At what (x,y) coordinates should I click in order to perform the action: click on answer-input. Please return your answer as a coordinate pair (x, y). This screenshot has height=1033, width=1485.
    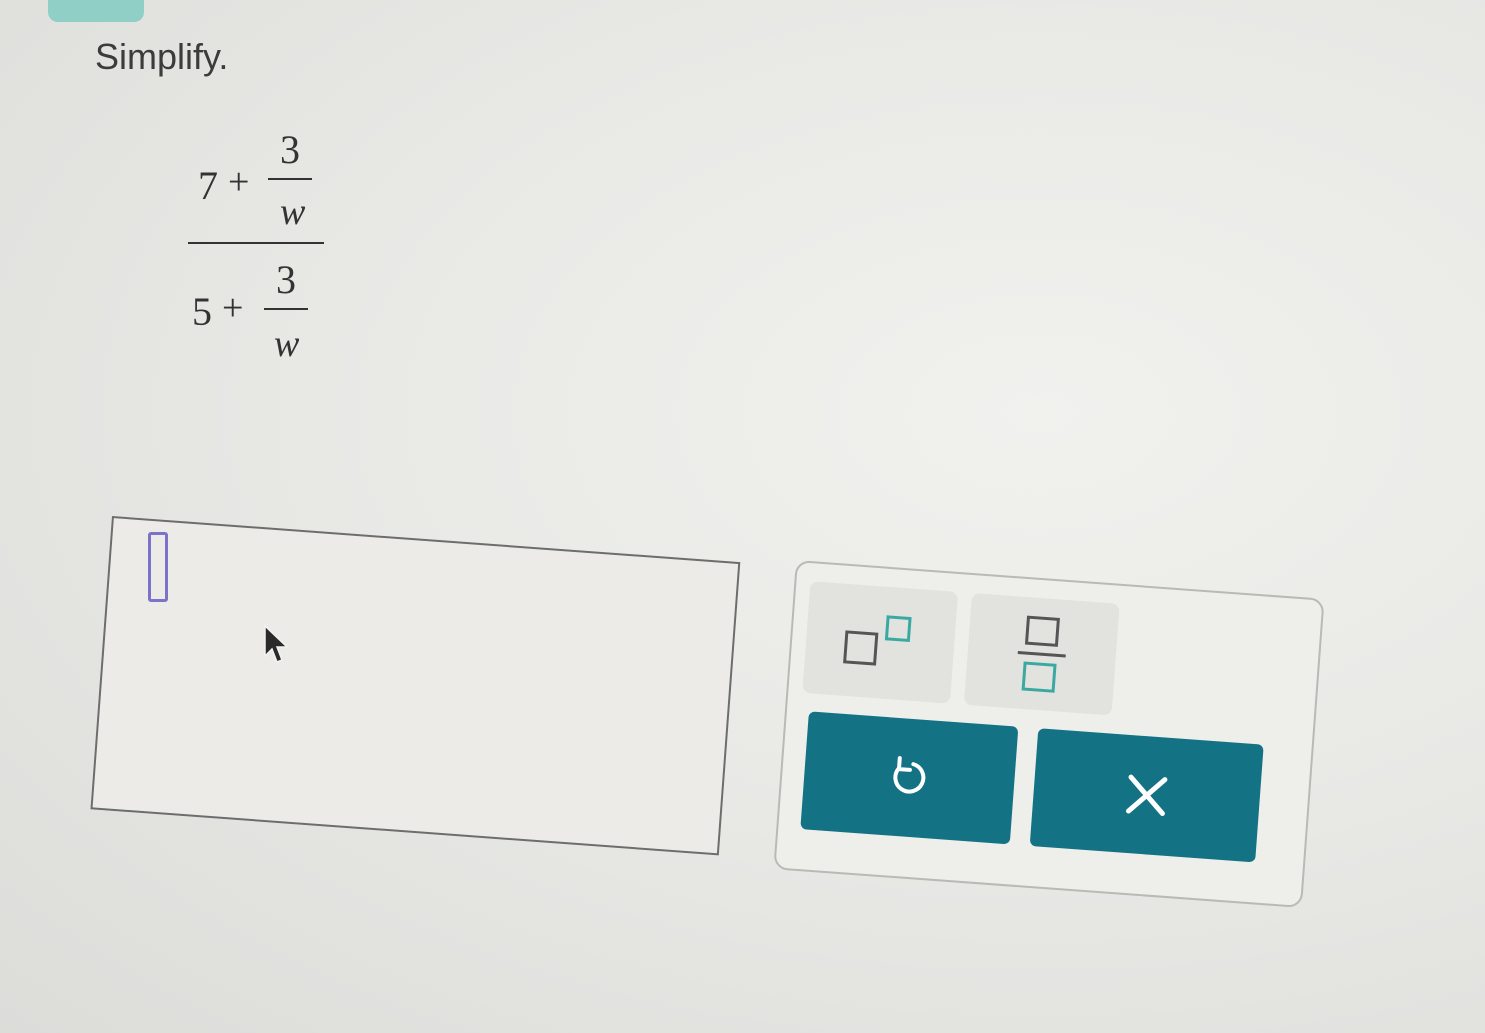
    Looking at the image, I should click on (415, 686).